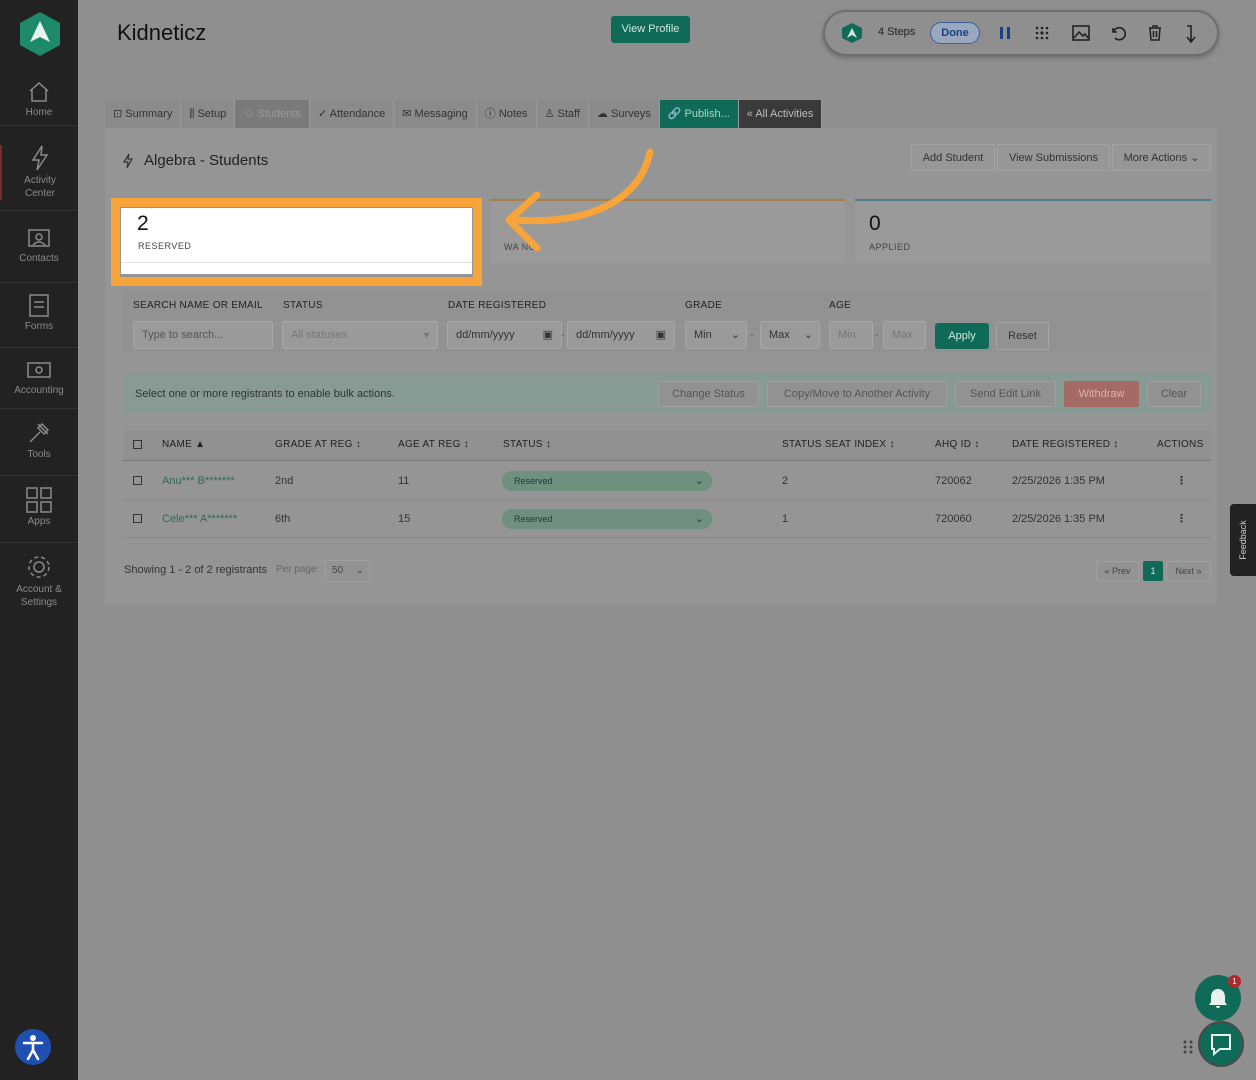 The height and width of the screenshot is (1080, 1256). I want to click on per-page-select: 50 ⌄, so click(347, 571).